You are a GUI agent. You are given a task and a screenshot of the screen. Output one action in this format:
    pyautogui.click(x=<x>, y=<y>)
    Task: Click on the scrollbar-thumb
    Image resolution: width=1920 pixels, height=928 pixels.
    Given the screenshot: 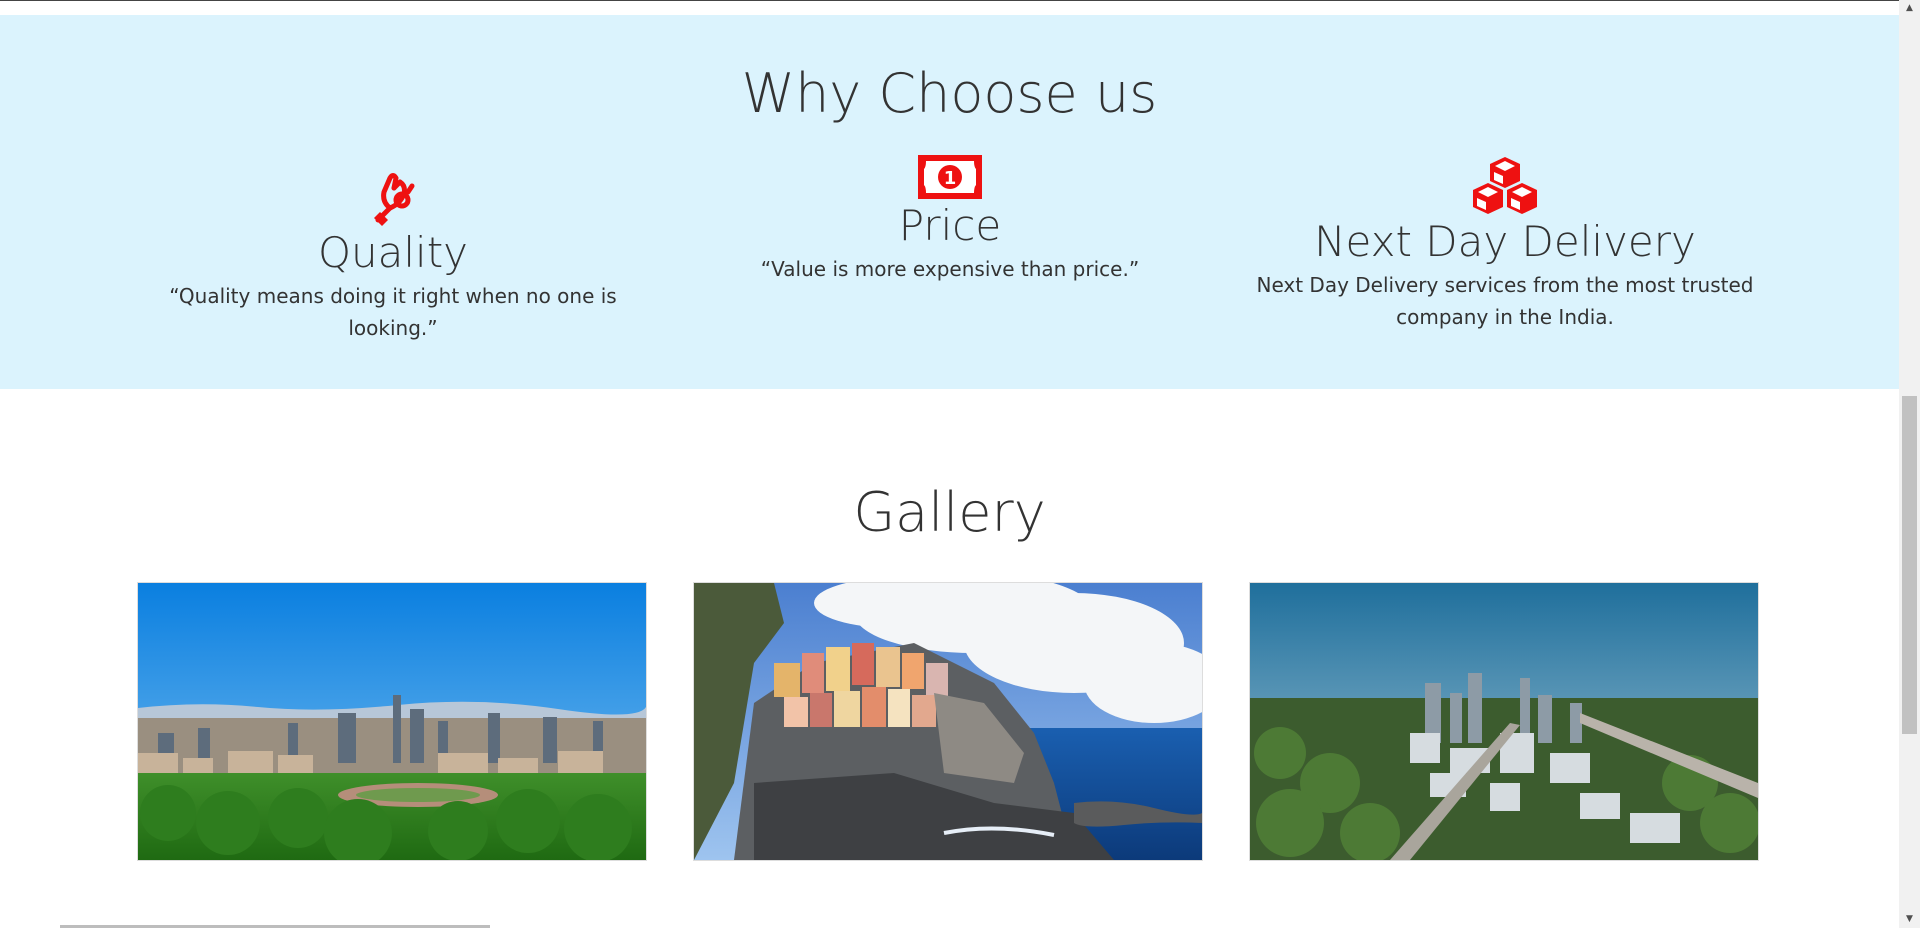 What is the action you would take?
    pyautogui.click(x=1909, y=565)
    